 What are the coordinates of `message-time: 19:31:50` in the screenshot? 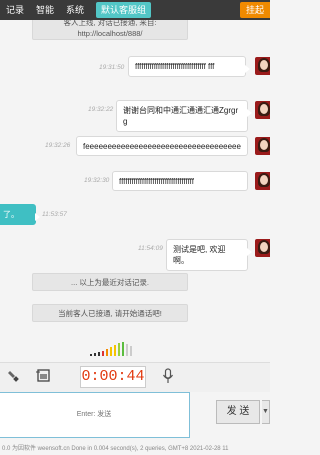 It's located at (112, 67).